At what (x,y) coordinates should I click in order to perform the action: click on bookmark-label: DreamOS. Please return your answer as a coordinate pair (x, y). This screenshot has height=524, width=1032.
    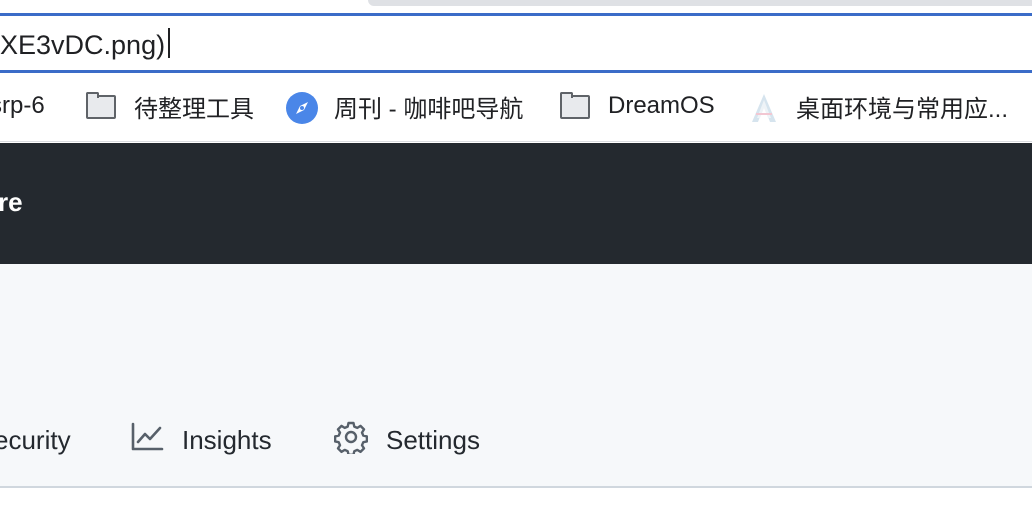
    Looking at the image, I should click on (661, 105).